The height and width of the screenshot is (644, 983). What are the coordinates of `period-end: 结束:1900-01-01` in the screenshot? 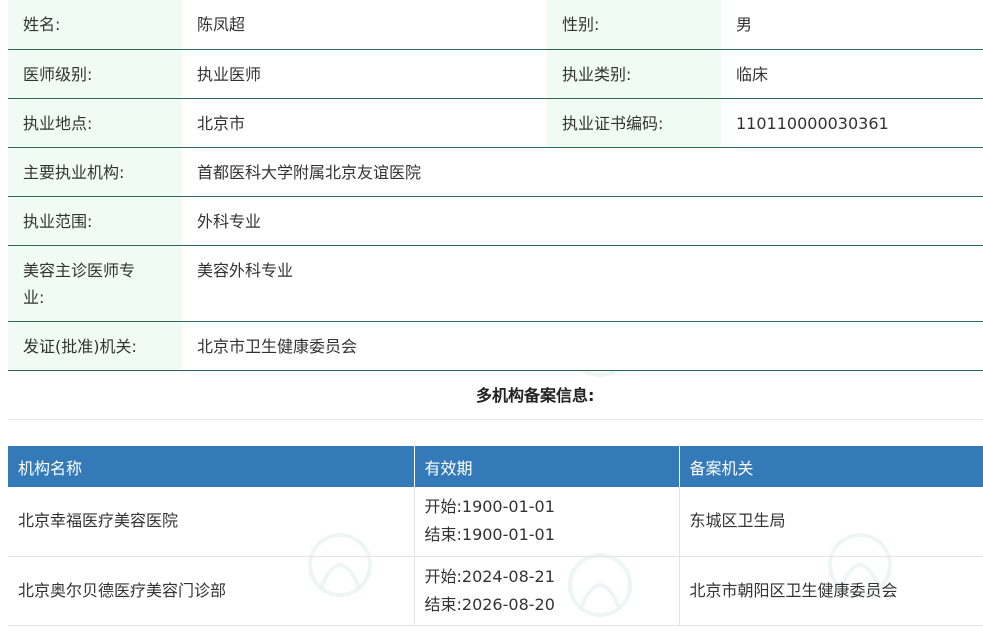 It's located at (489, 535).